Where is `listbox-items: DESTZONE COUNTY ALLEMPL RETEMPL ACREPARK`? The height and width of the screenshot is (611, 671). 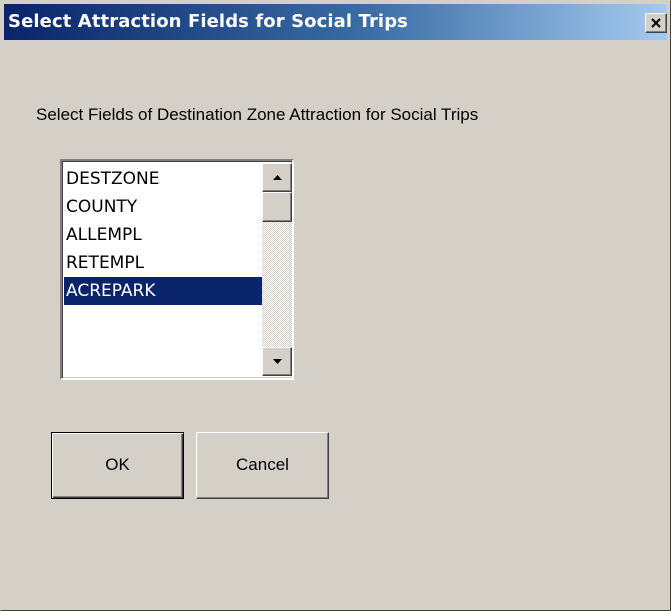
listbox-items: DESTZONE COUNTY ALLEMPL RETEMPL ACREPARK is located at coordinates (163, 235).